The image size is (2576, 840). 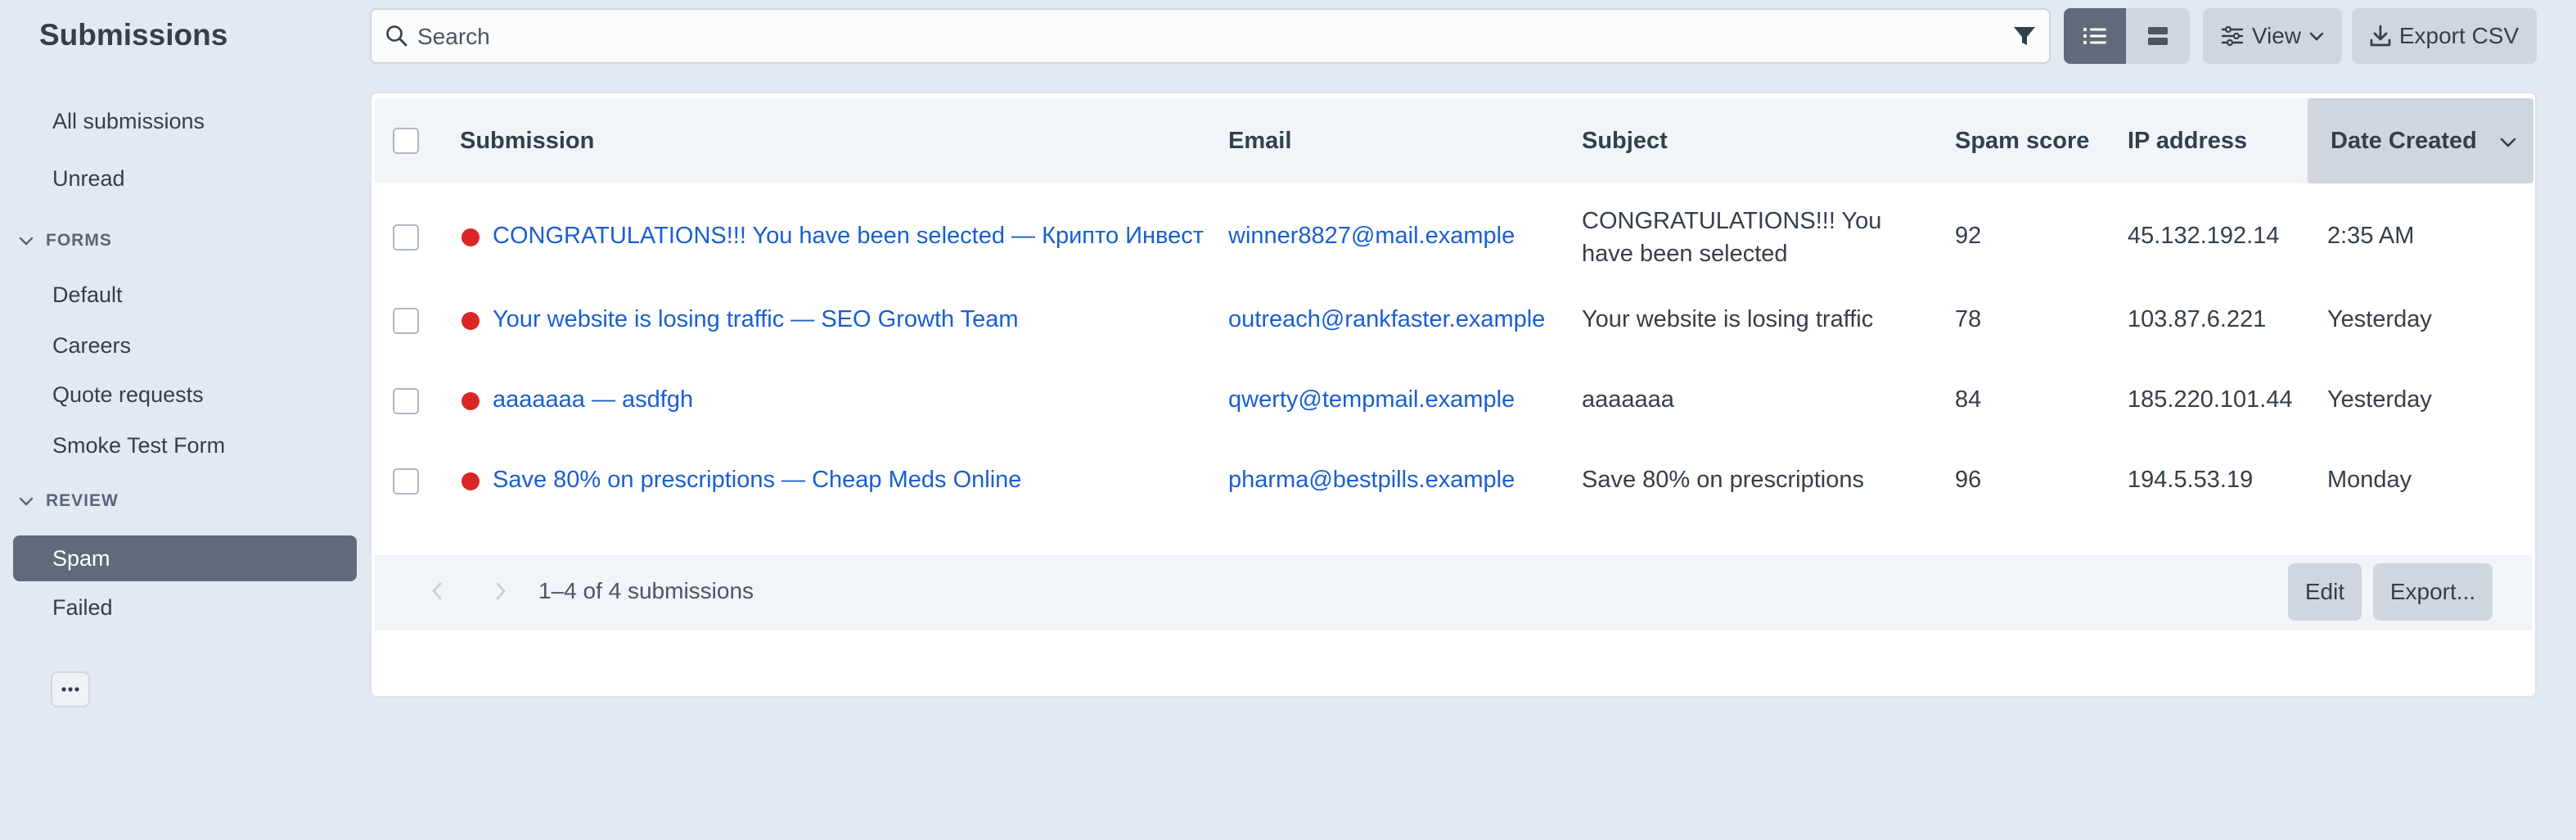 What do you see at coordinates (1628, 399) in the screenshot?
I see `subject-cell: aaaaaaa` at bounding box center [1628, 399].